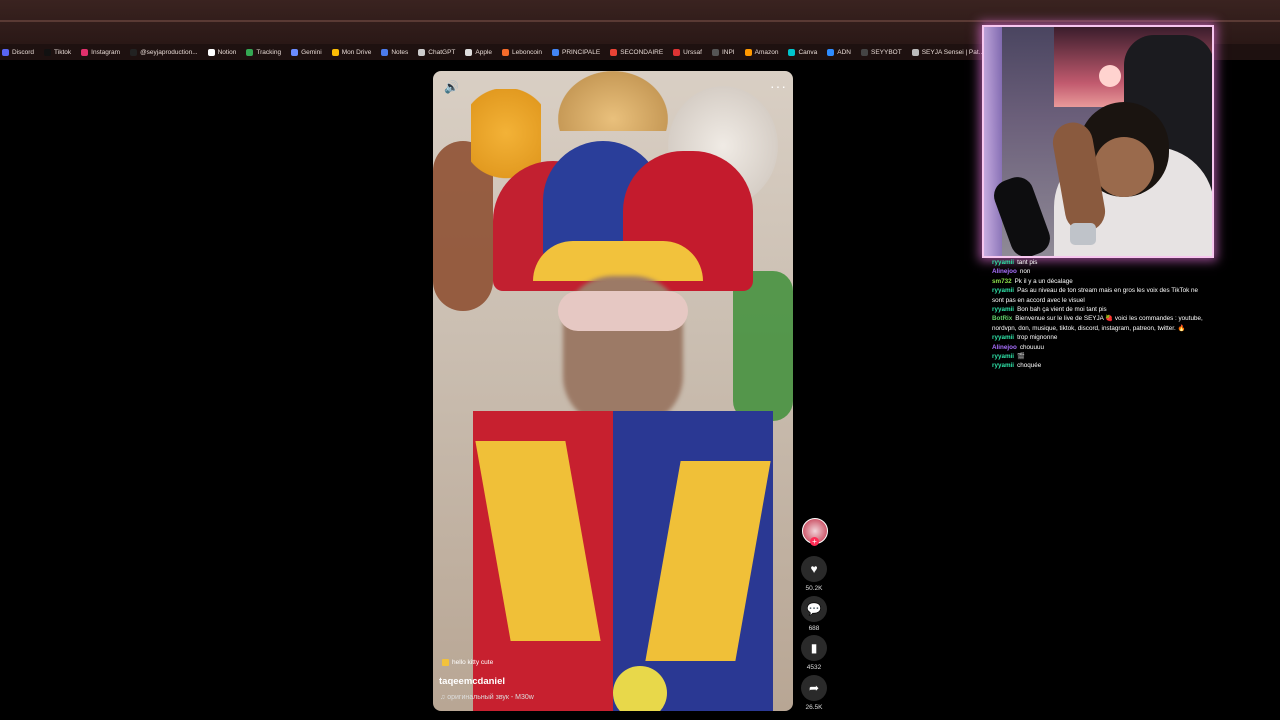 Image resolution: width=1280 pixels, height=720 pixels. Describe the element at coordinates (451, 87) in the screenshot. I see `speaker-icon: 🔊` at that location.